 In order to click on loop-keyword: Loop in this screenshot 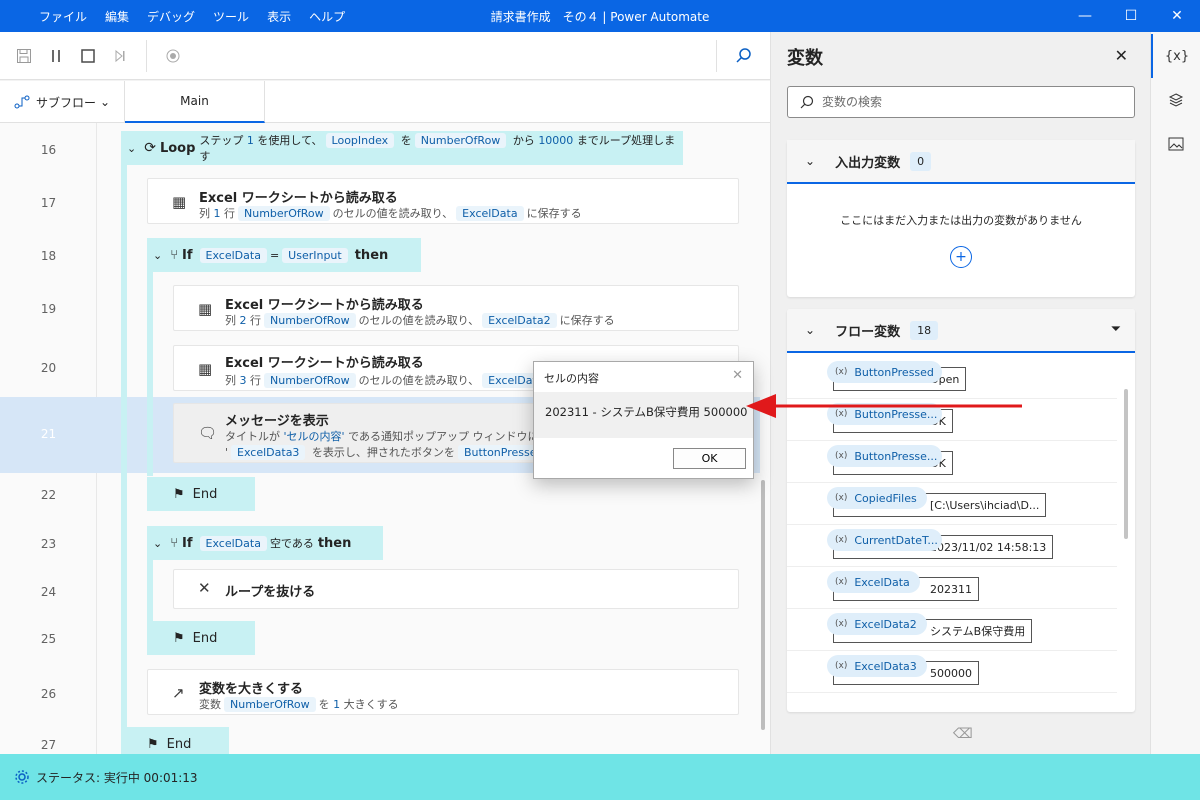, I will do `click(177, 148)`.